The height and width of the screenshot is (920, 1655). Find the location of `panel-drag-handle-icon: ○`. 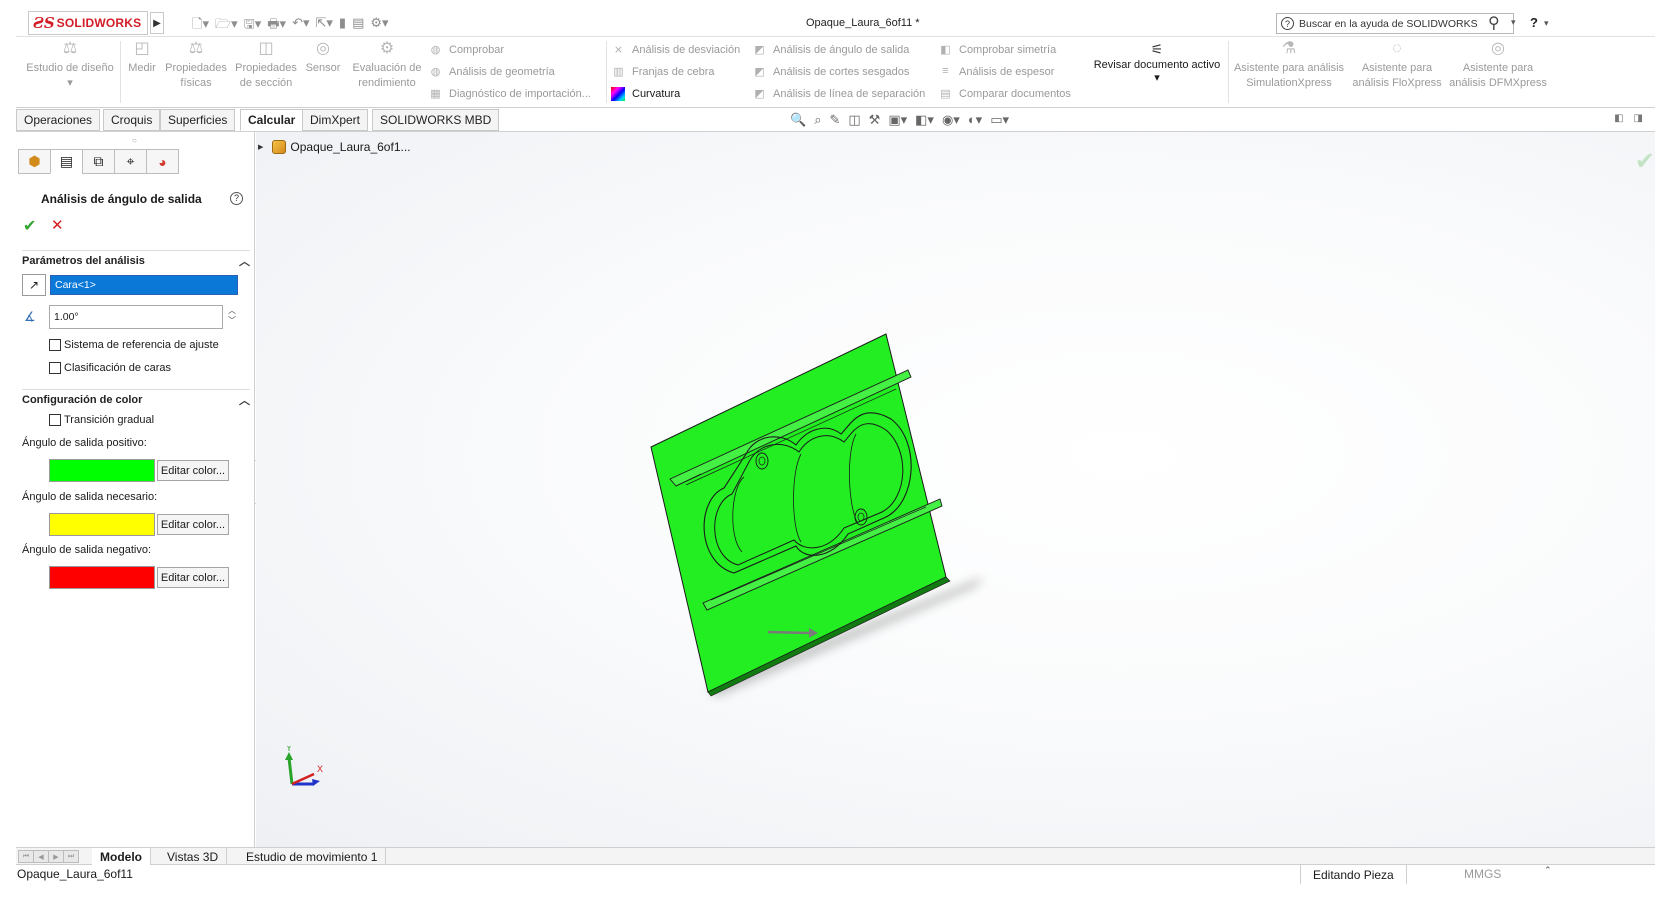

panel-drag-handle-icon: ○ is located at coordinates (134, 140).